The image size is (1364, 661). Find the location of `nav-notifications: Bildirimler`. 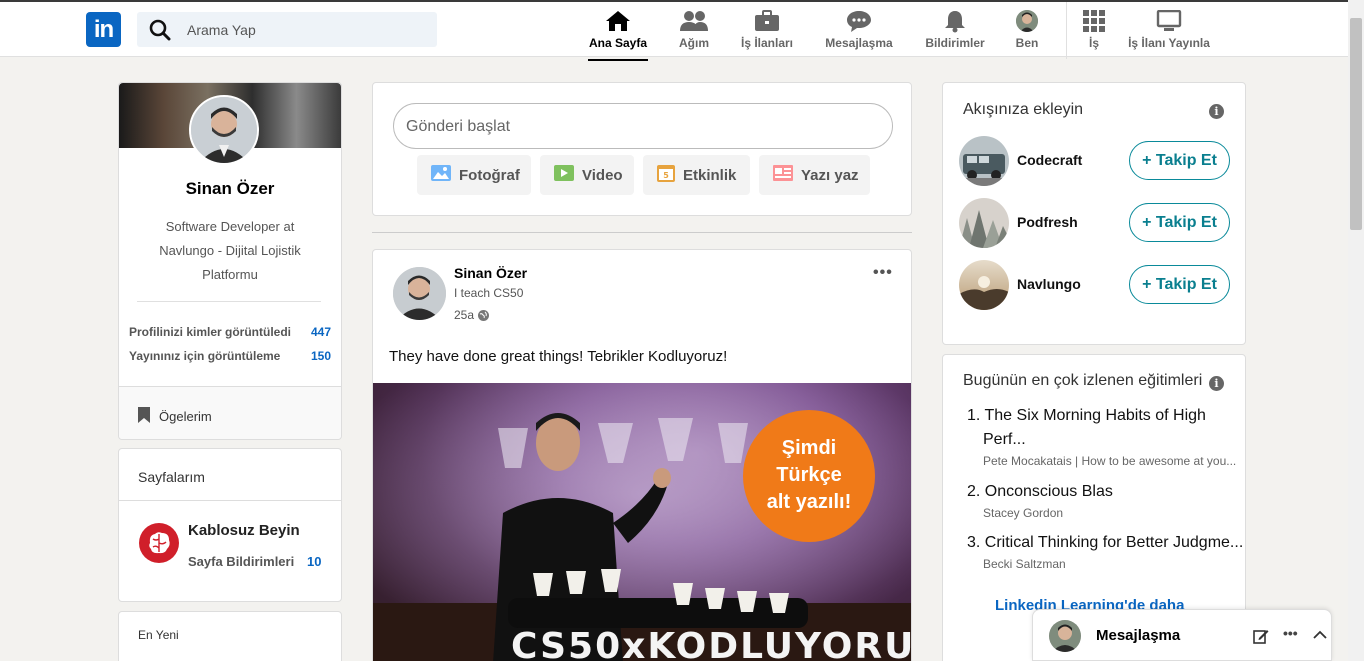

nav-notifications: Bildirimler is located at coordinates (955, 32).